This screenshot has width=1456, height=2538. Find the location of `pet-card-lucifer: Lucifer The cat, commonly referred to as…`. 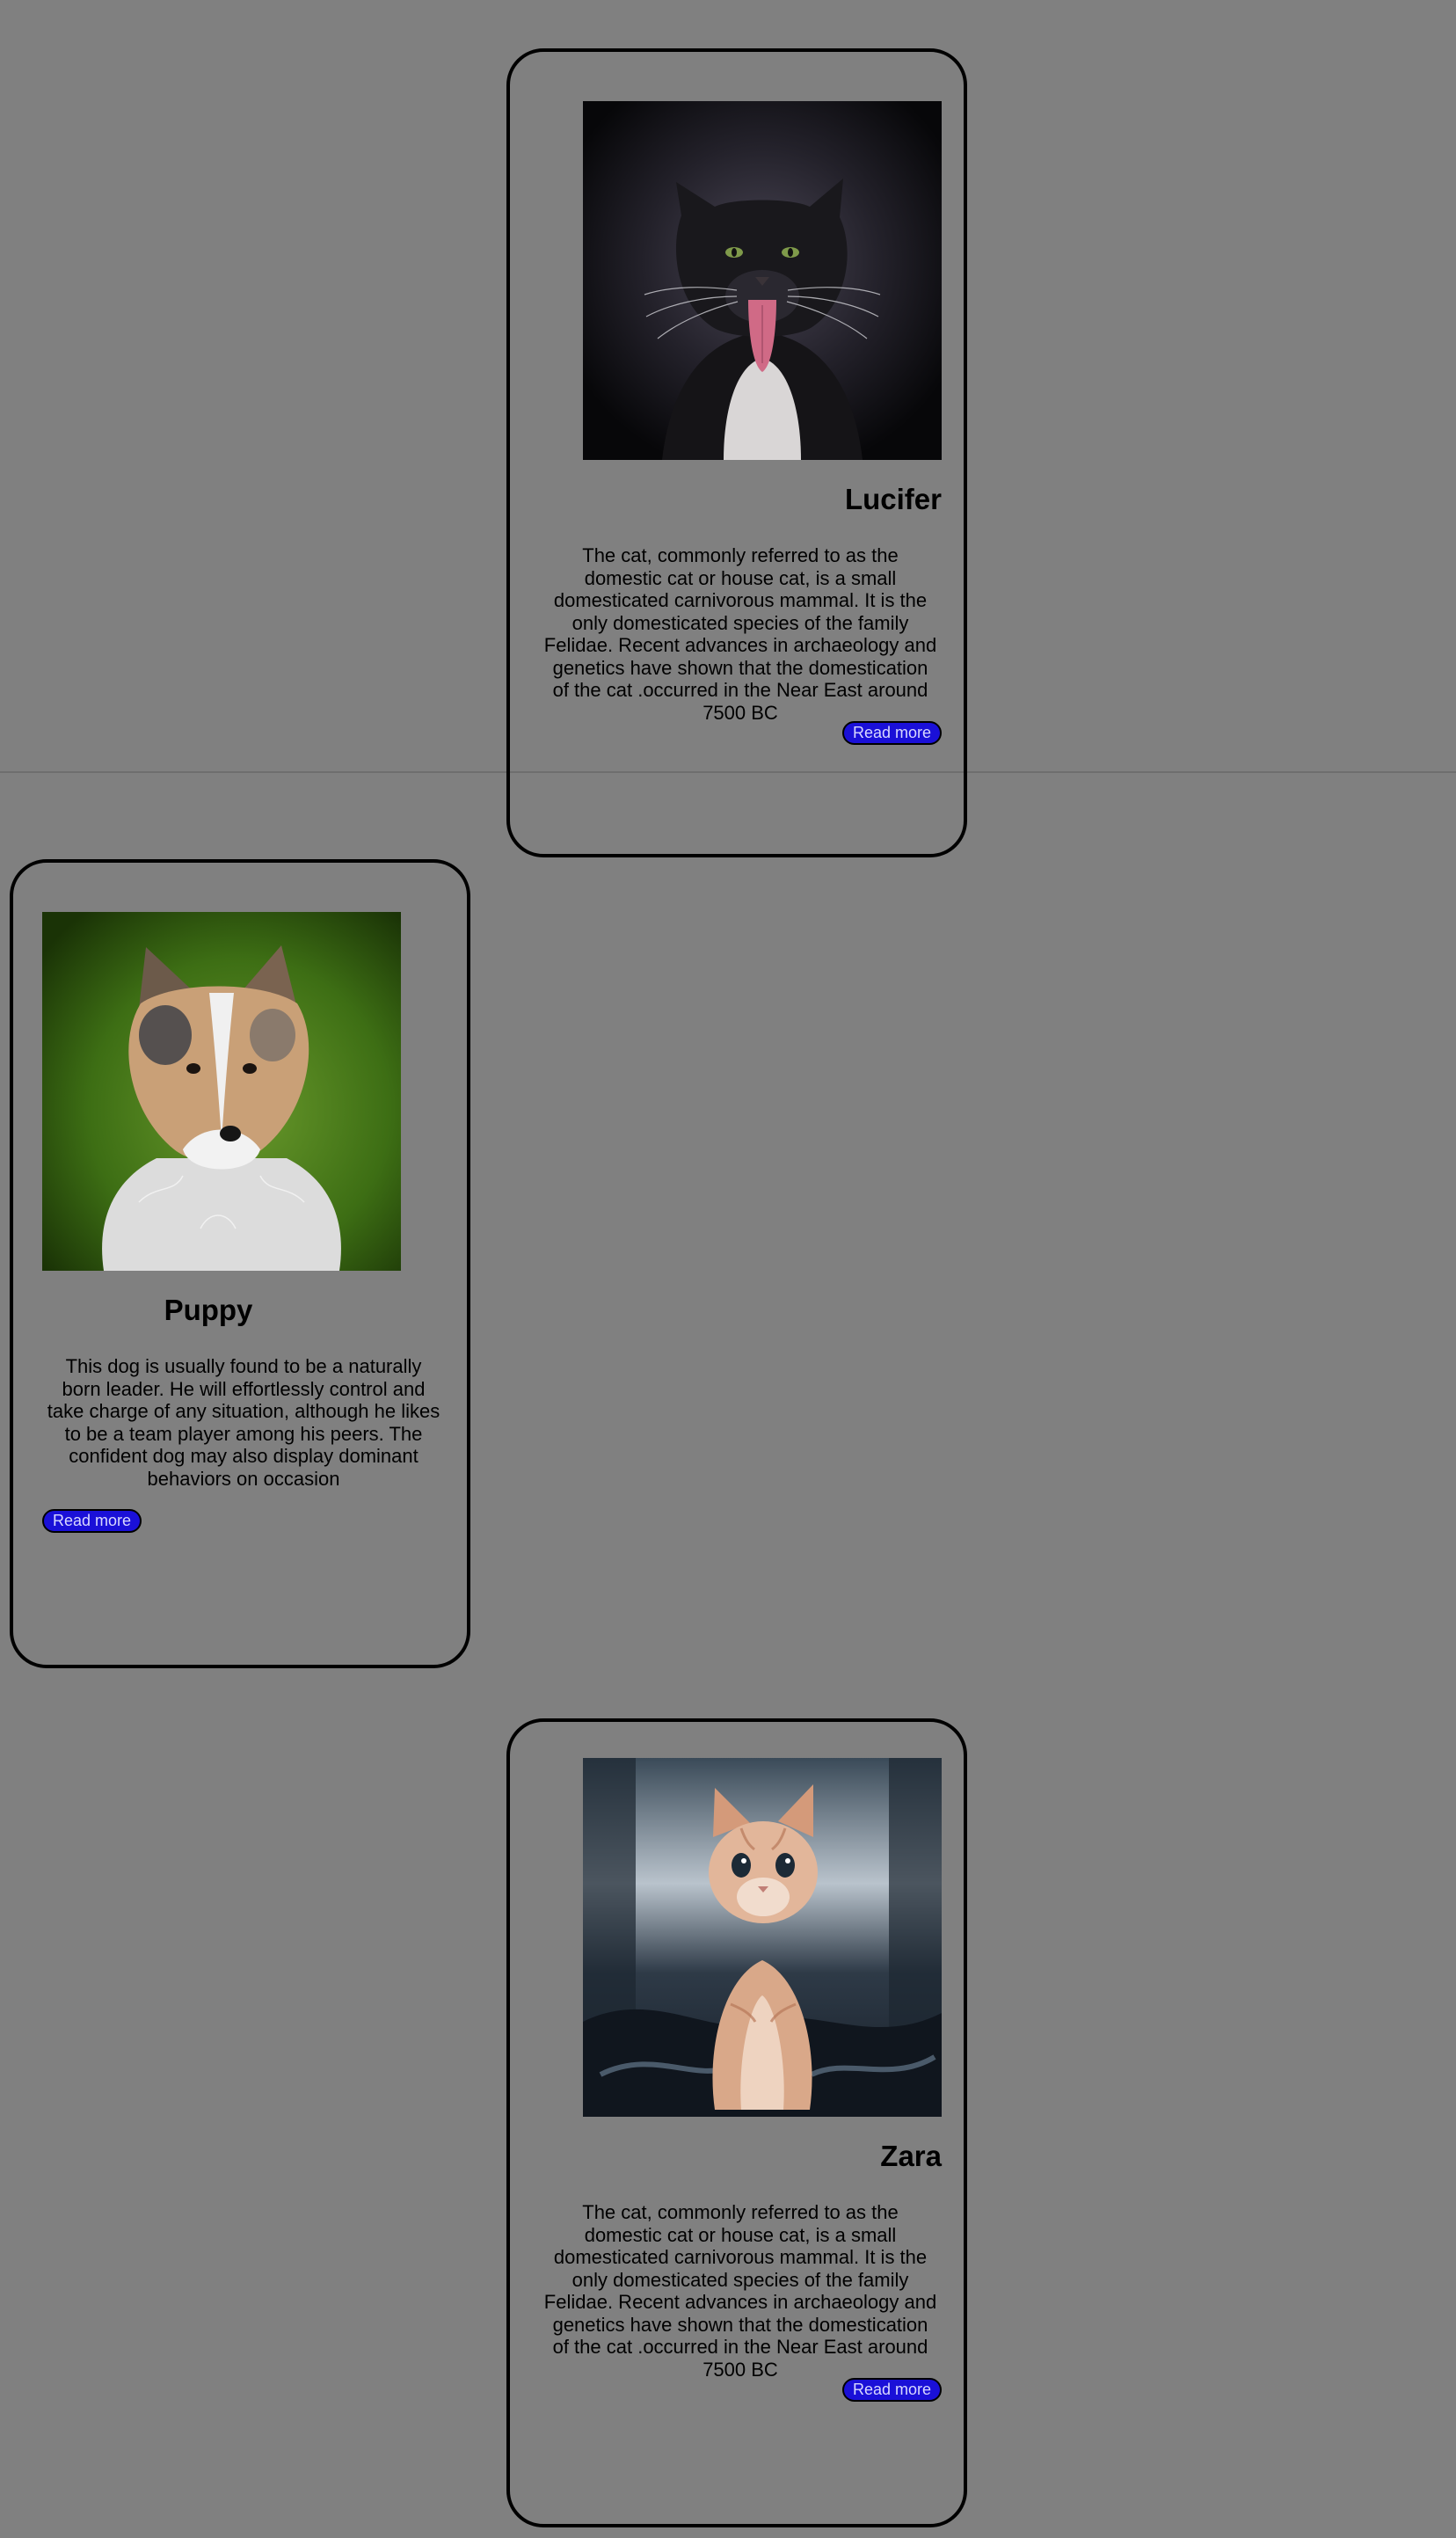

pet-card-lucifer: Lucifer The cat, commonly referred to as… is located at coordinates (736, 452).